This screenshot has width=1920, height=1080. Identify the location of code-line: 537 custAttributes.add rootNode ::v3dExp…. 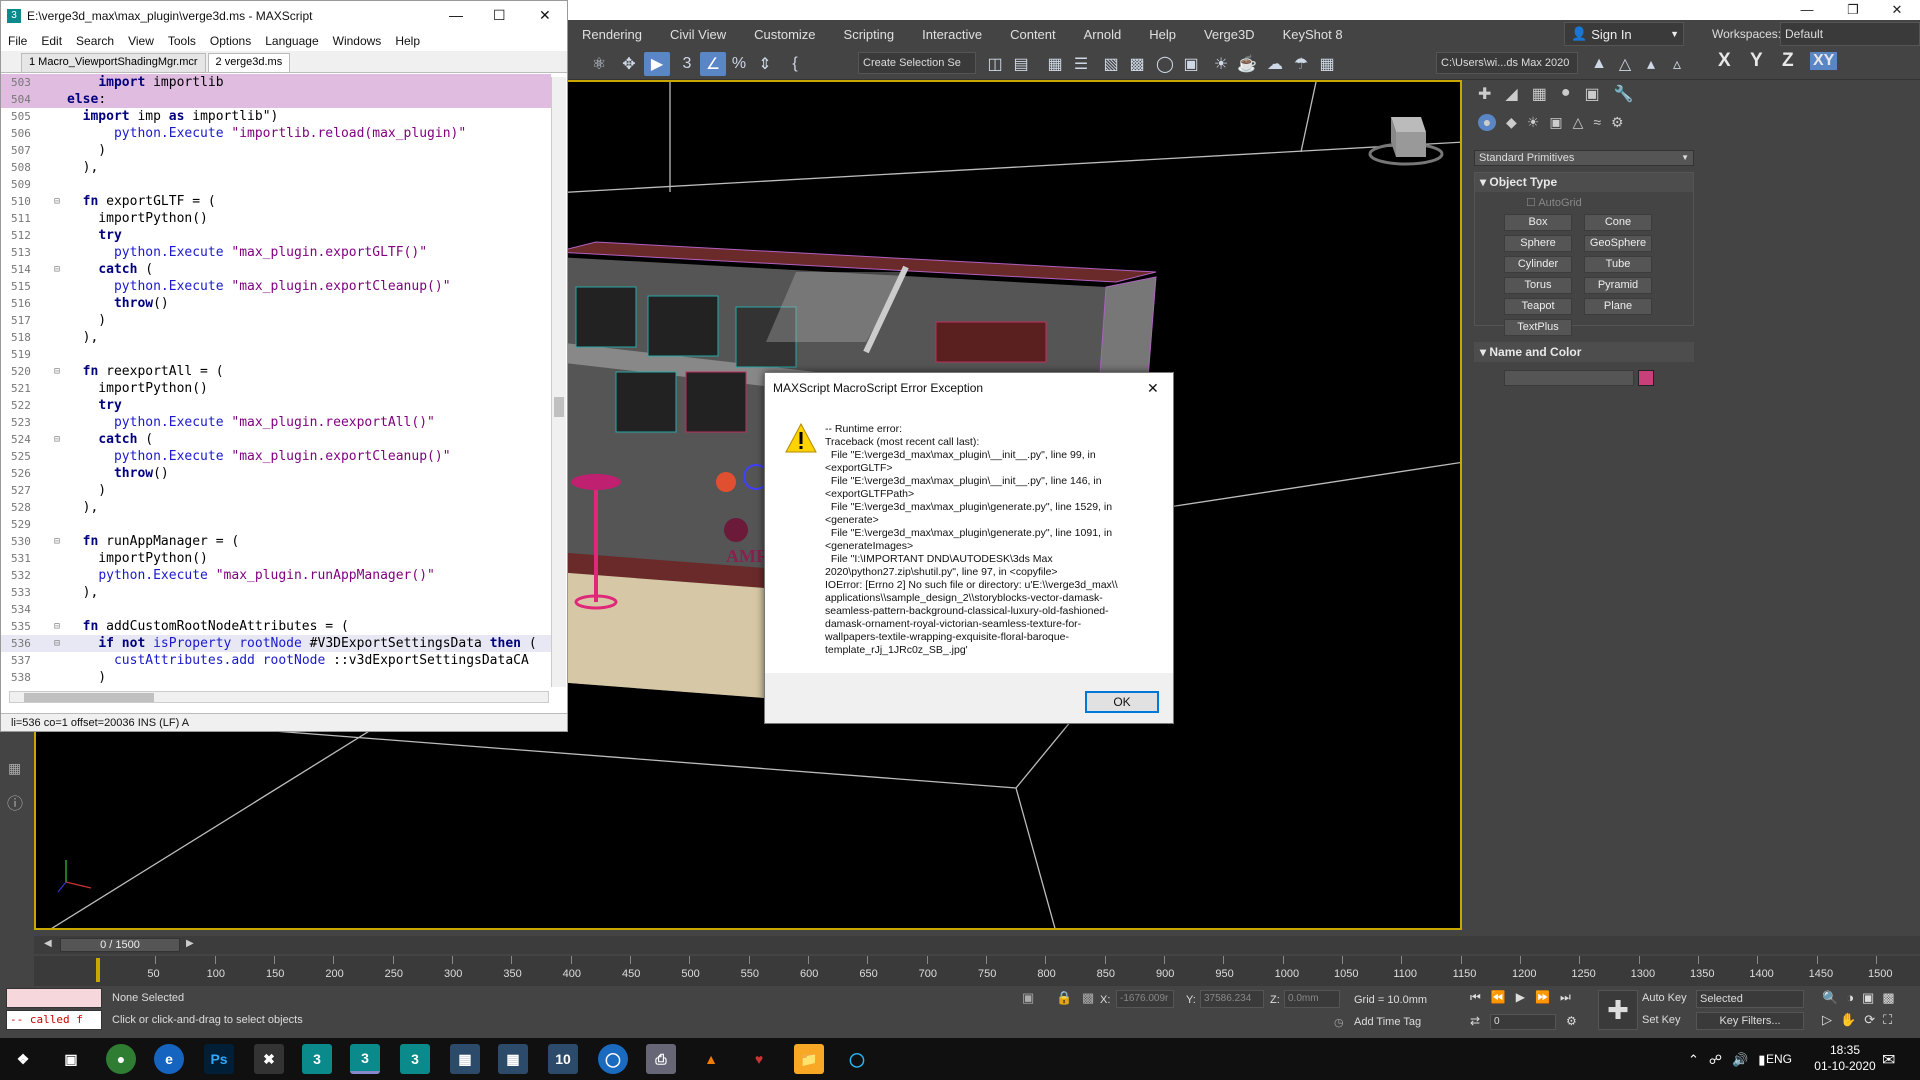
(276, 660).